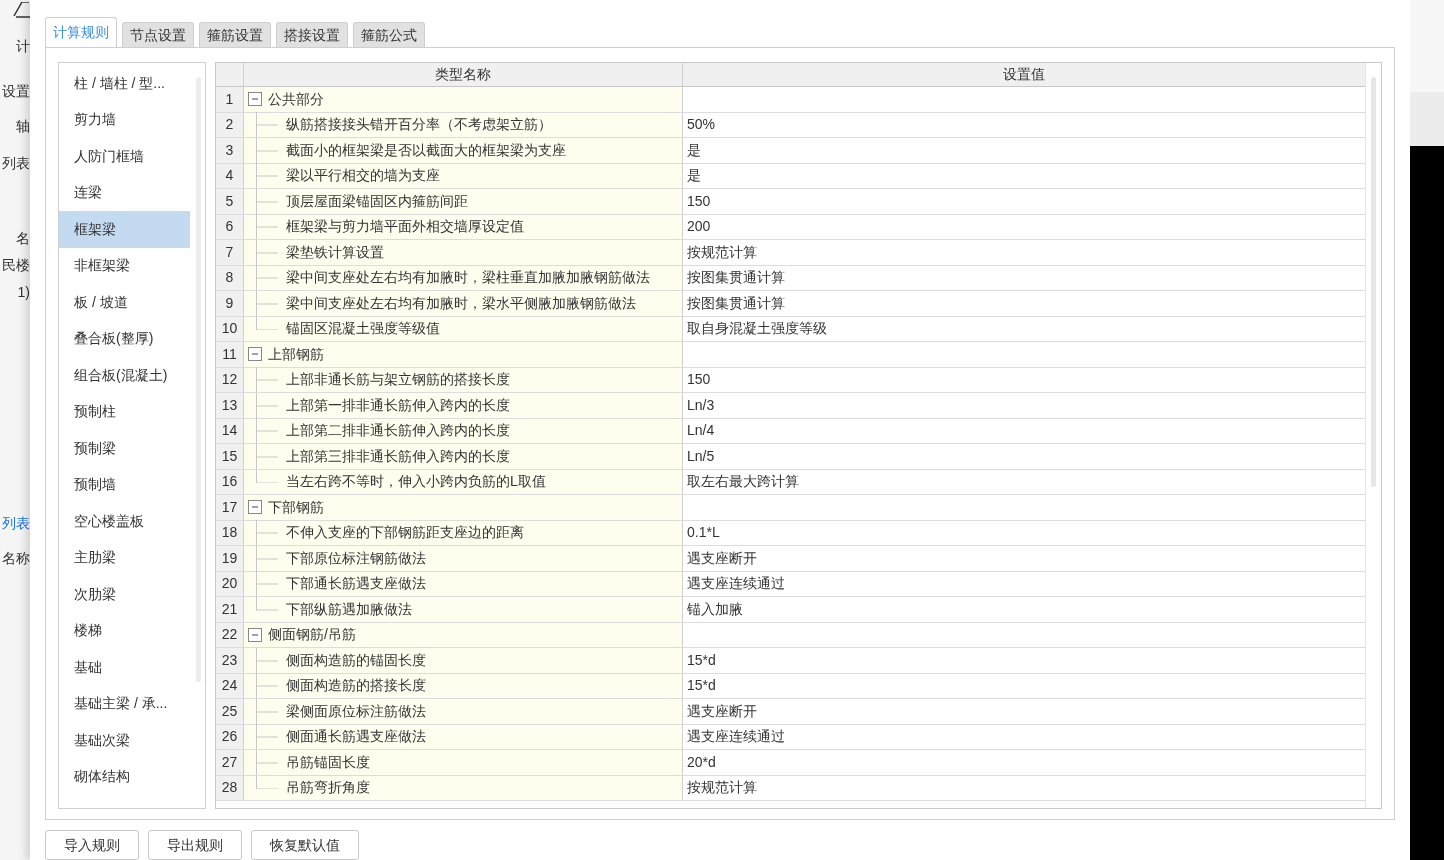 The width and height of the screenshot is (1444, 860). I want to click on row-number: 7, so click(230, 252).